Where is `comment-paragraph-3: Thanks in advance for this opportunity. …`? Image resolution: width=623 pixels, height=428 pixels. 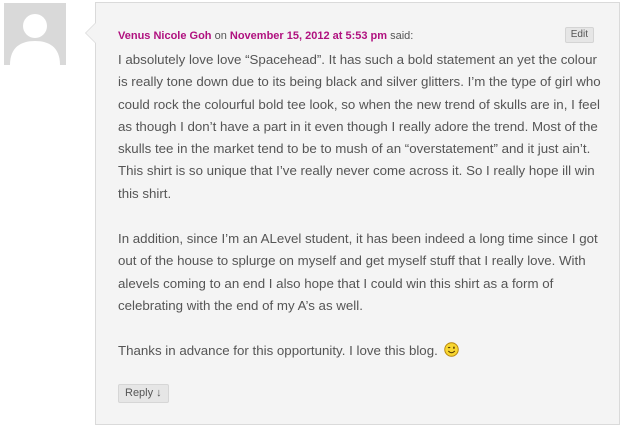
comment-paragraph-3: Thanks in advance for this opportunity. … is located at coordinates (363, 351).